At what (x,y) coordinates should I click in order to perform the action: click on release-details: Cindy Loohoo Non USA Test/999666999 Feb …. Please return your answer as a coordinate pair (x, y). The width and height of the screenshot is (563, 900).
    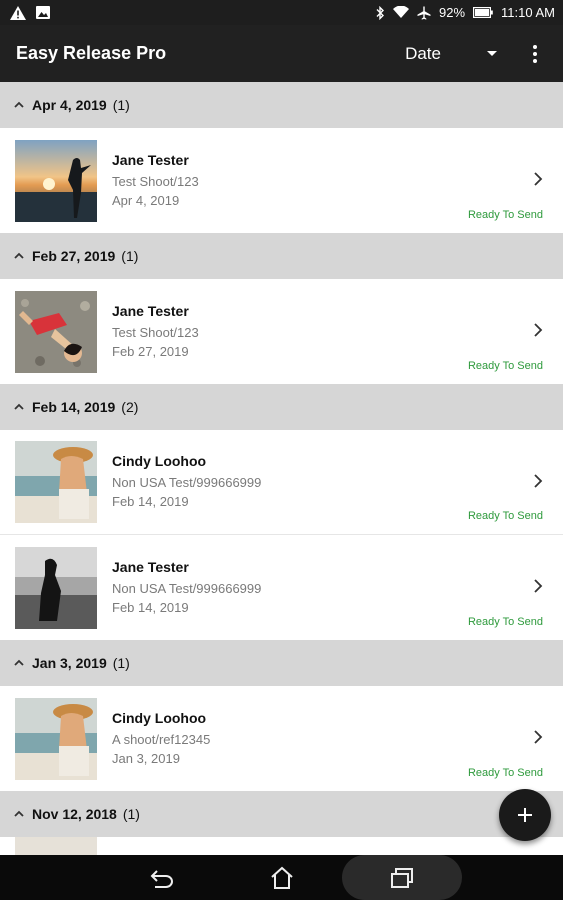
    Looking at the image, I should click on (186, 482).